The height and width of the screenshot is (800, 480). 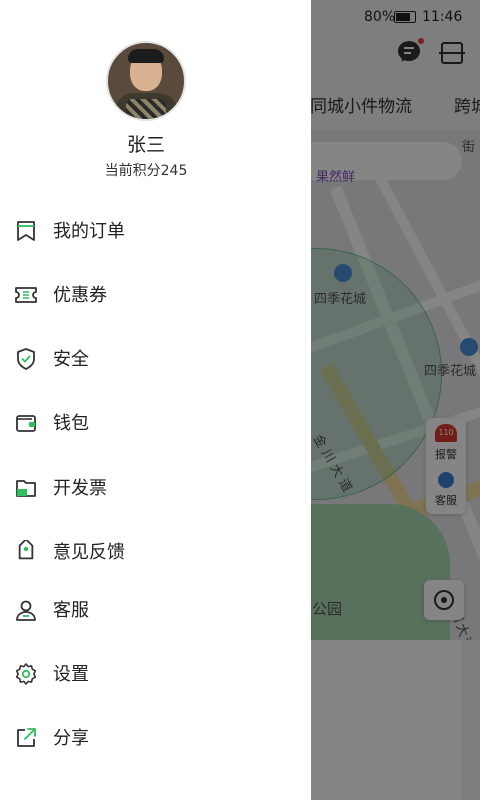 What do you see at coordinates (155, 358) in the screenshot?
I see `menu-item-security: 安全` at bounding box center [155, 358].